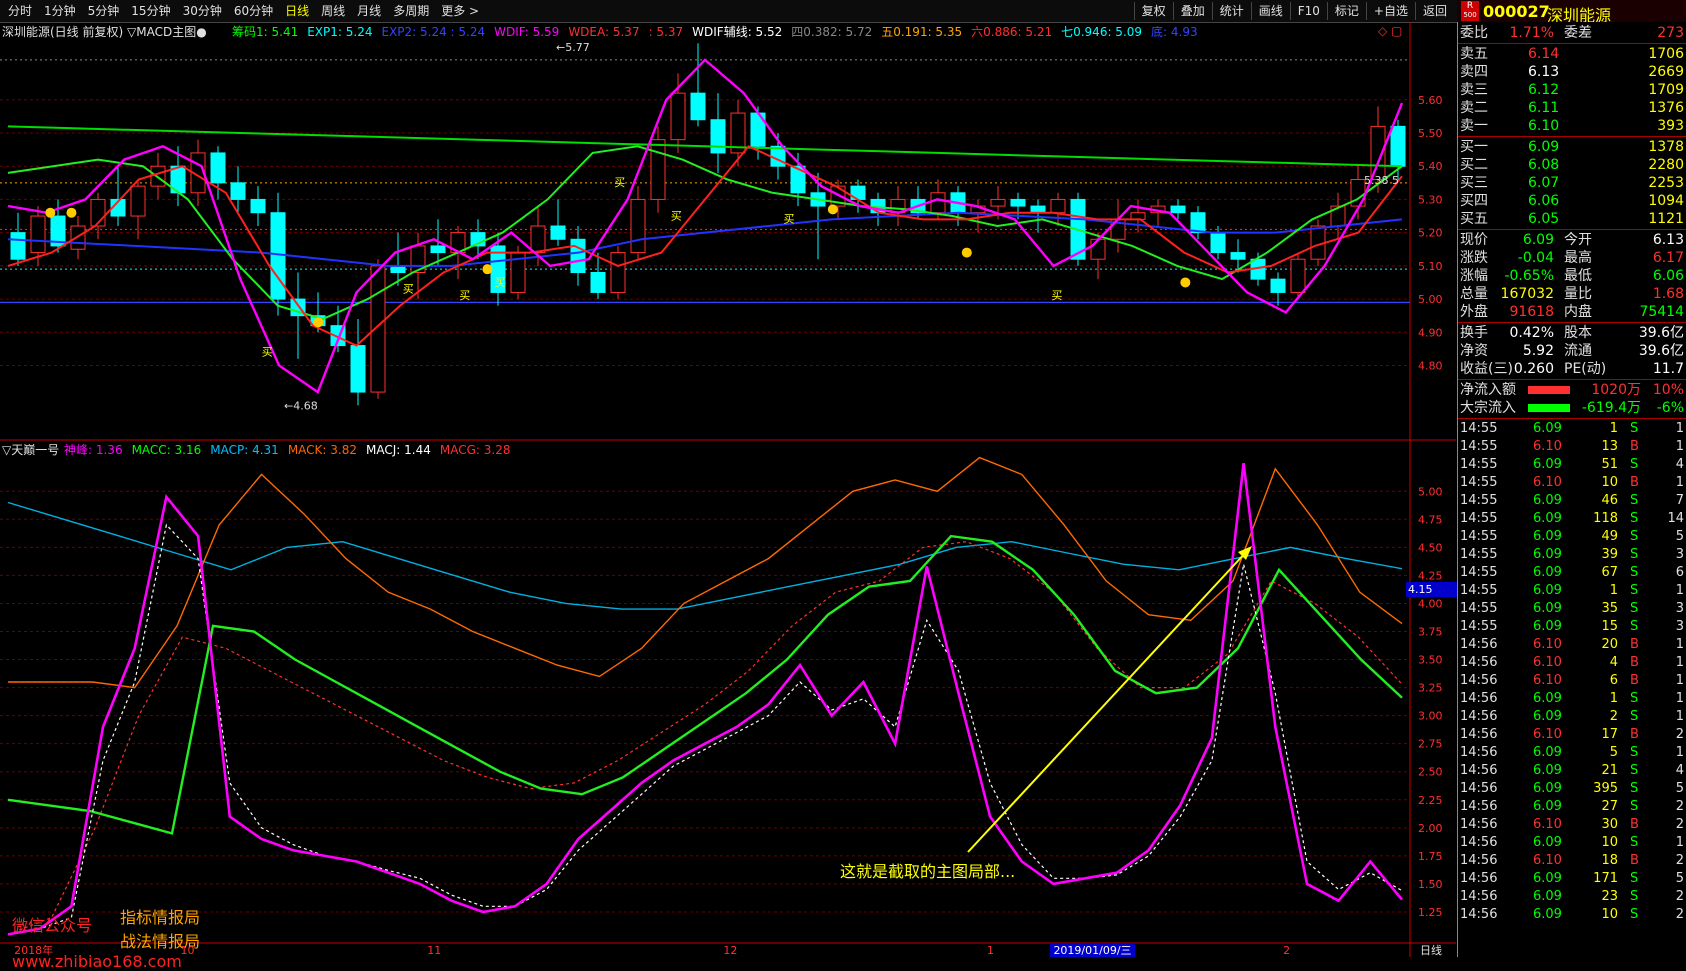 Image resolution: width=1686 pixels, height=971 pixels. Describe the element at coordinates (253, 11) in the screenshot. I see `period-tab-5: 60分钟` at that location.